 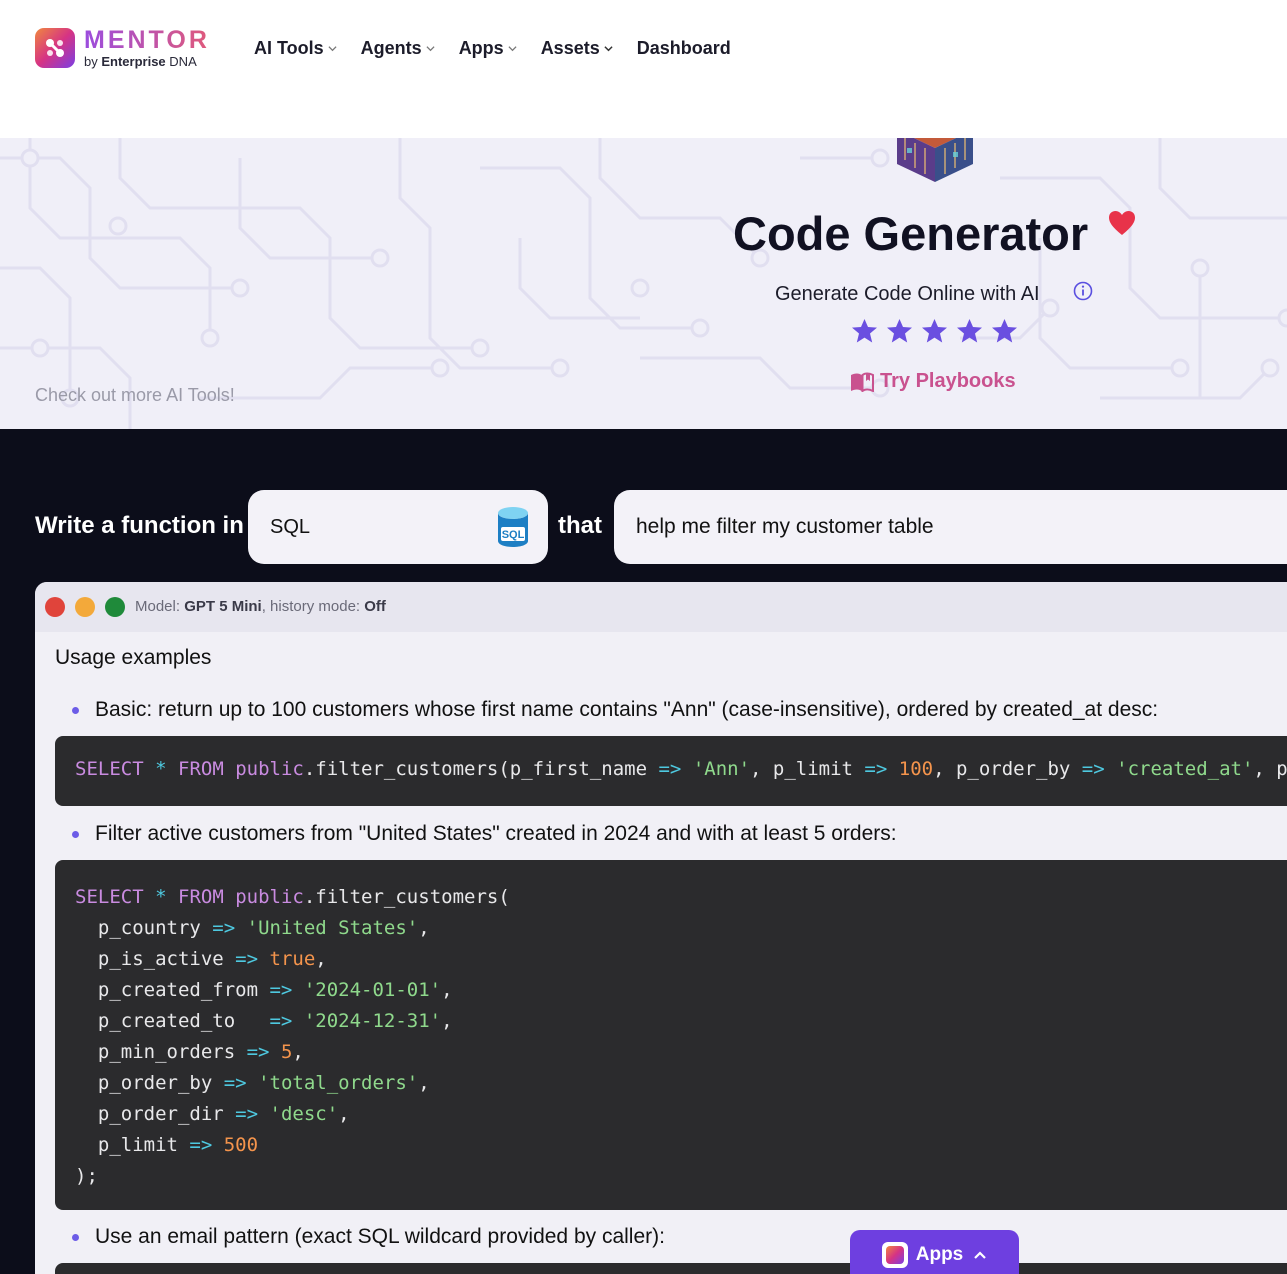 What do you see at coordinates (661, 607) in the screenshot?
I see `window-titlebar: Model: GPT 5 Mini, history mode: Off` at bounding box center [661, 607].